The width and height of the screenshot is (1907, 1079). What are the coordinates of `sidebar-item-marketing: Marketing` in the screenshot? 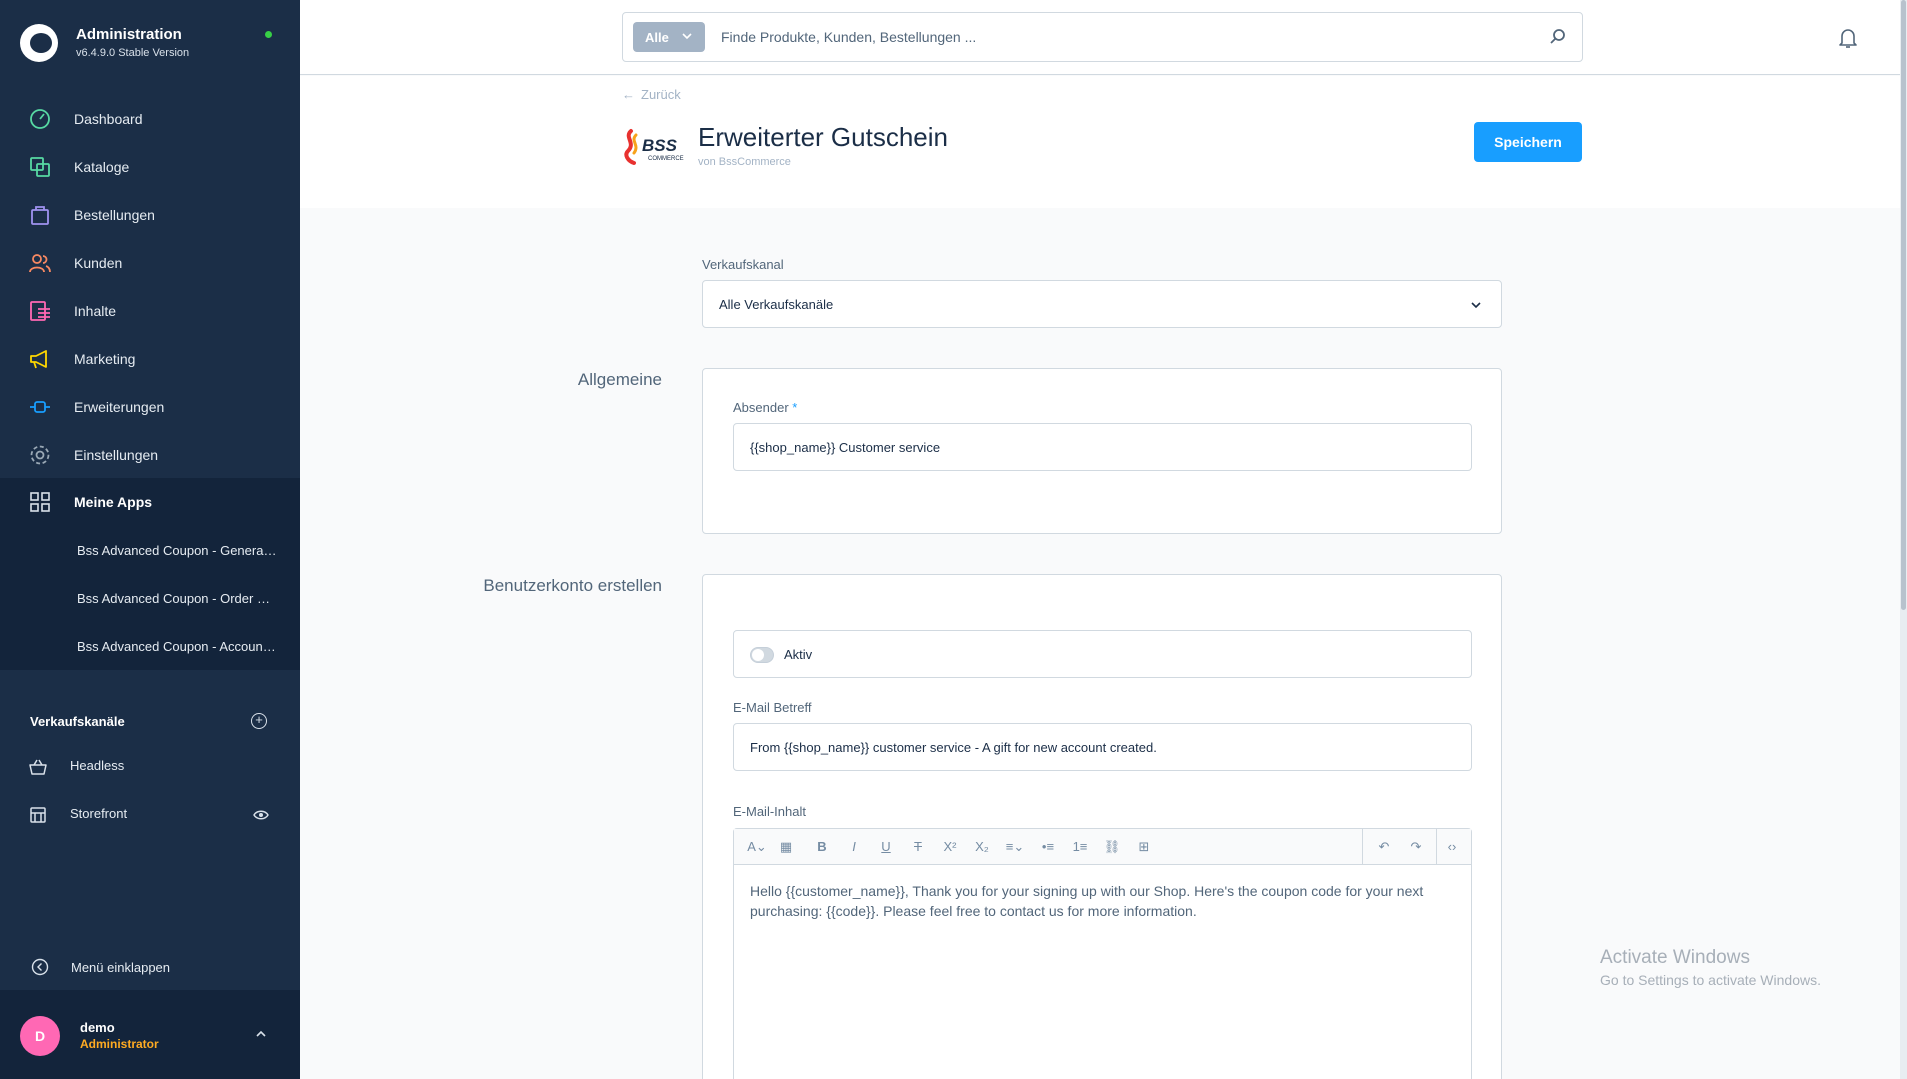 It's located at (150, 359).